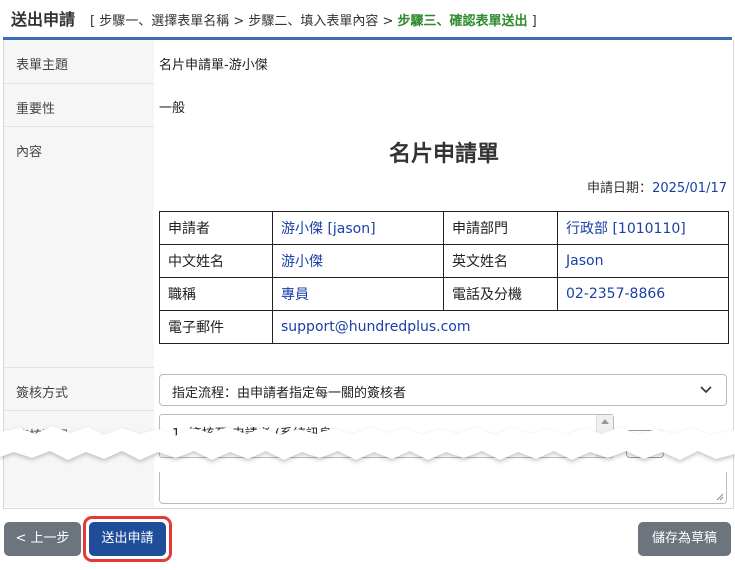  Describe the element at coordinates (643, 294) in the screenshot. I see `table-cell-value: 02-2357-8866` at that location.